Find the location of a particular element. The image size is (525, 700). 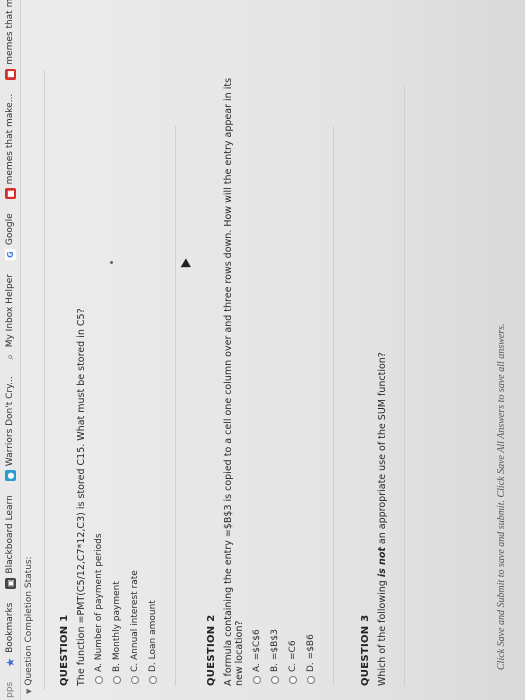

screen-speck is located at coordinates (111, 262).